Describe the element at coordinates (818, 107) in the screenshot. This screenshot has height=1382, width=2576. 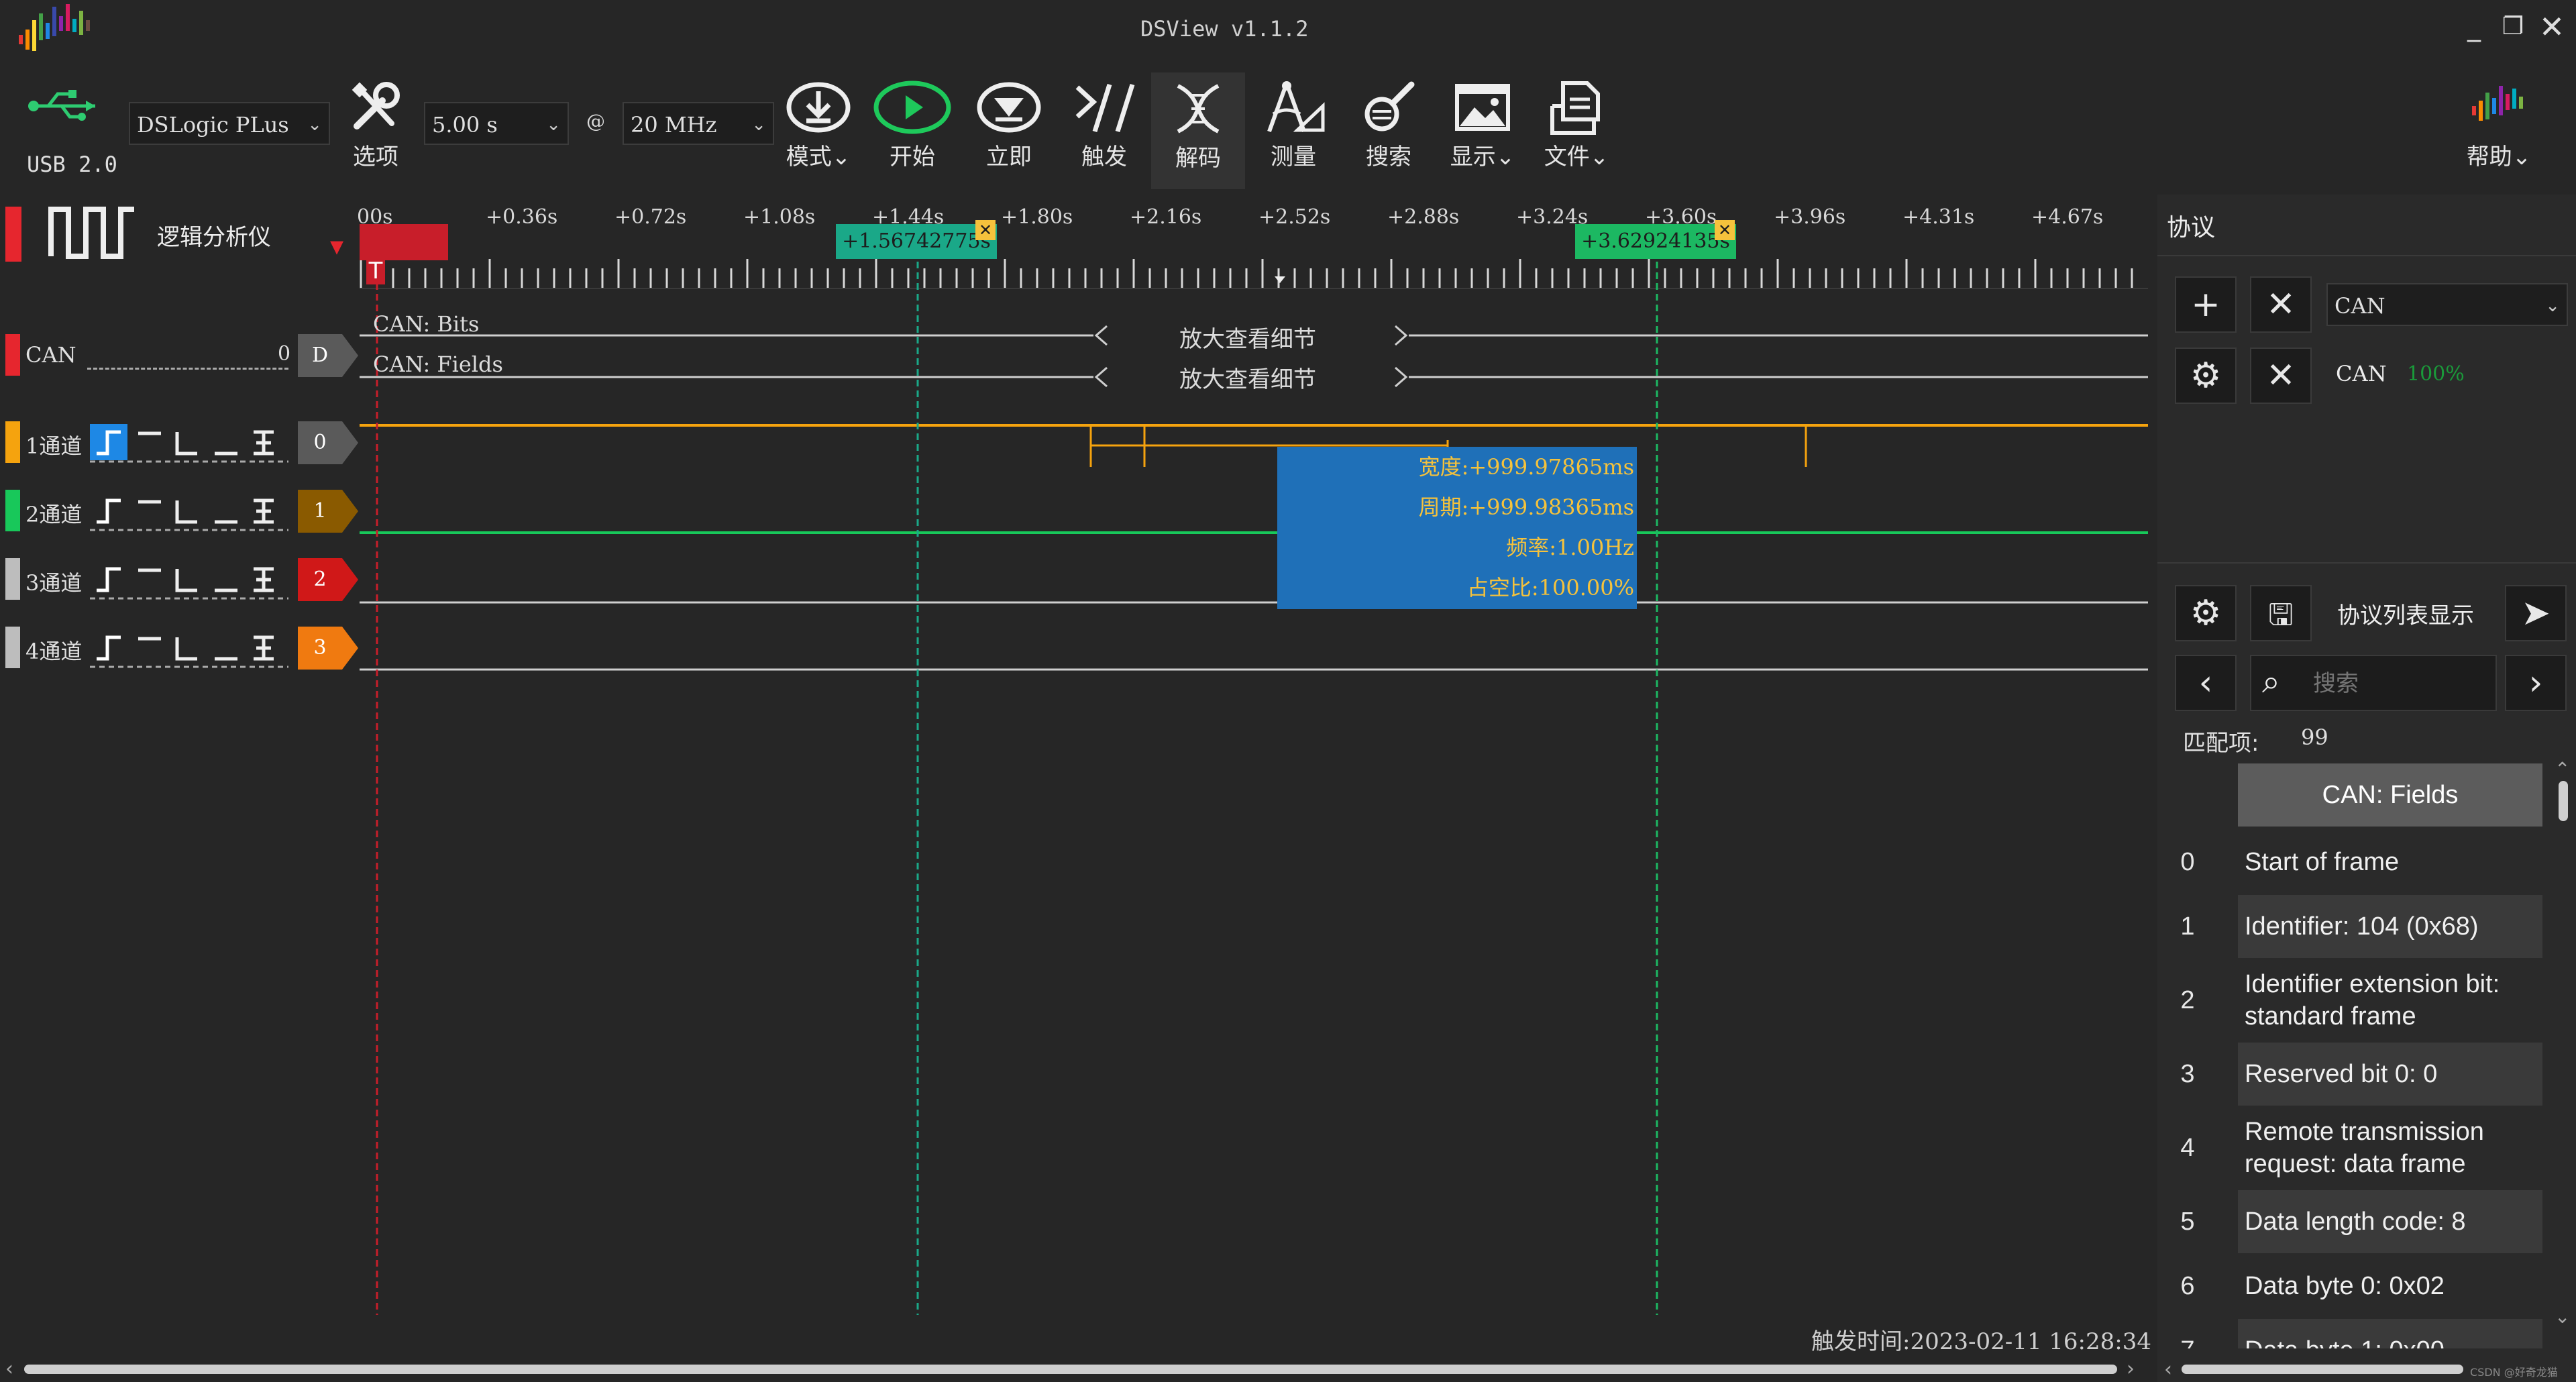
I see `download-icon` at that location.